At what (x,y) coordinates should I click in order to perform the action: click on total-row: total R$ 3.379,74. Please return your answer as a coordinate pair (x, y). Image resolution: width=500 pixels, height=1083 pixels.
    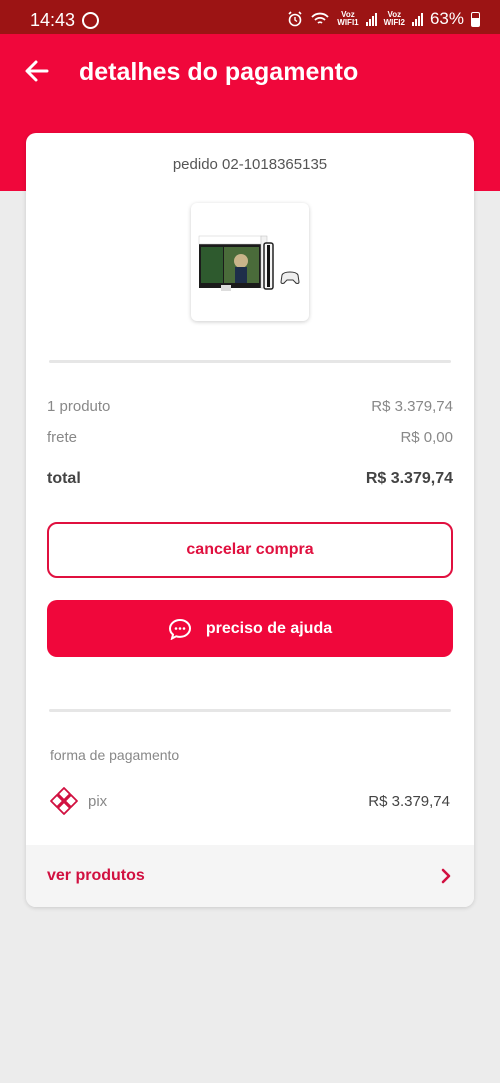
    Looking at the image, I should click on (250, 479).